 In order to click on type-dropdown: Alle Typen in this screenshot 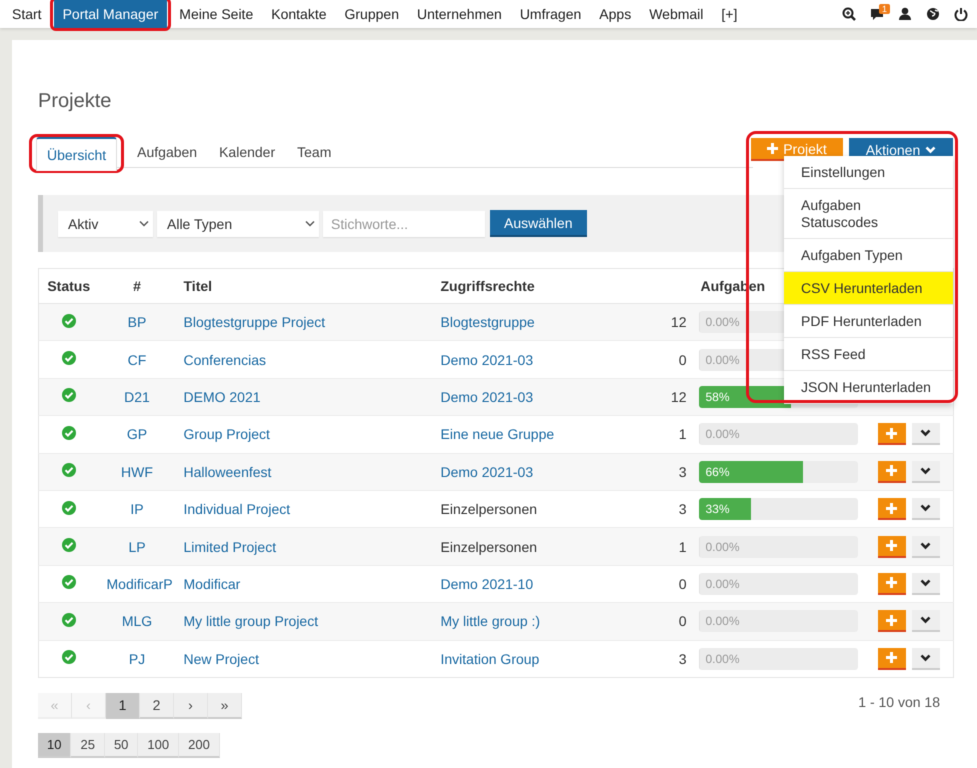, I will do `click(238, 223)`.